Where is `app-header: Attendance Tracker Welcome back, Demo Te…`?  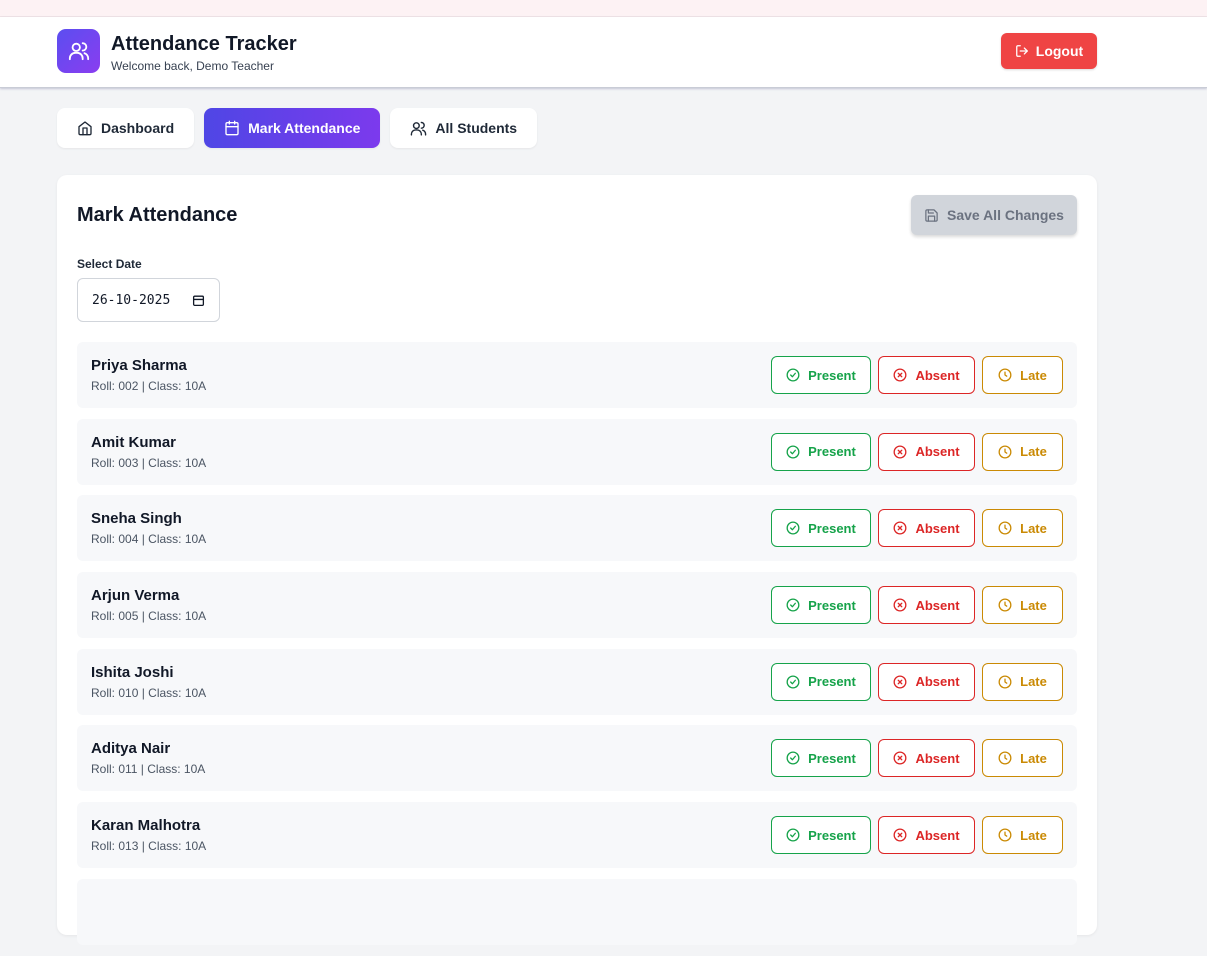
app-header: Attendance Tracker Welcome back, Demo Te… is located at coordinates (603, 52).